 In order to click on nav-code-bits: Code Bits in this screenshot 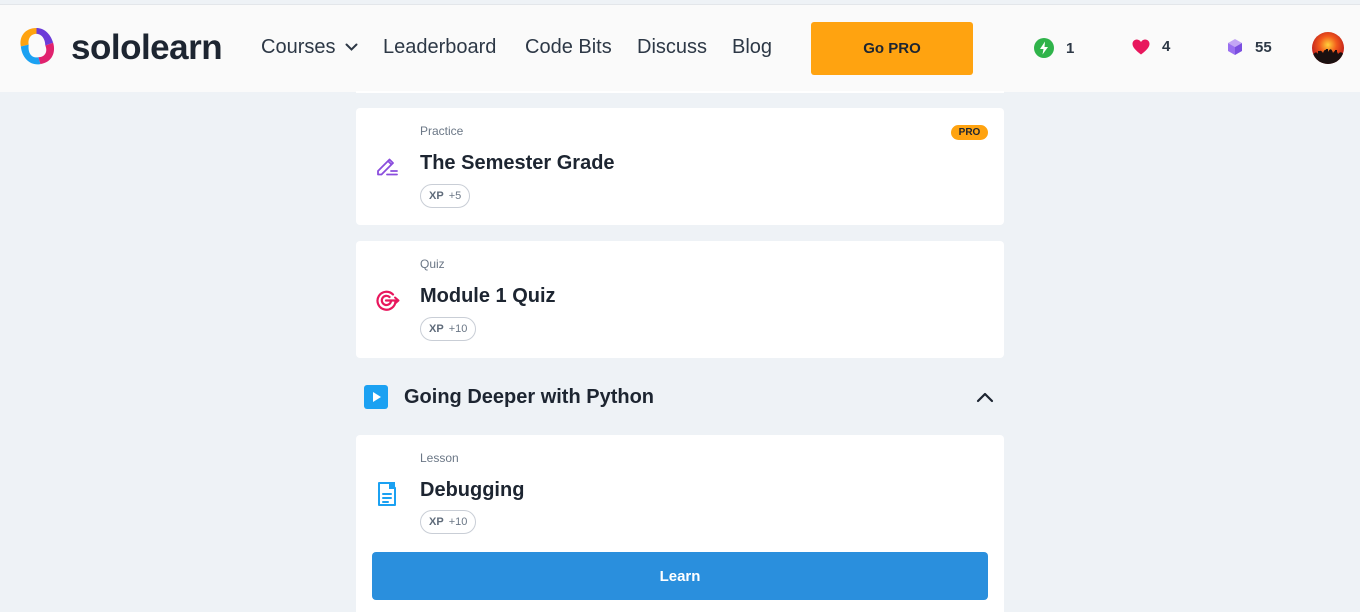, I will do `click(568, 47)`.